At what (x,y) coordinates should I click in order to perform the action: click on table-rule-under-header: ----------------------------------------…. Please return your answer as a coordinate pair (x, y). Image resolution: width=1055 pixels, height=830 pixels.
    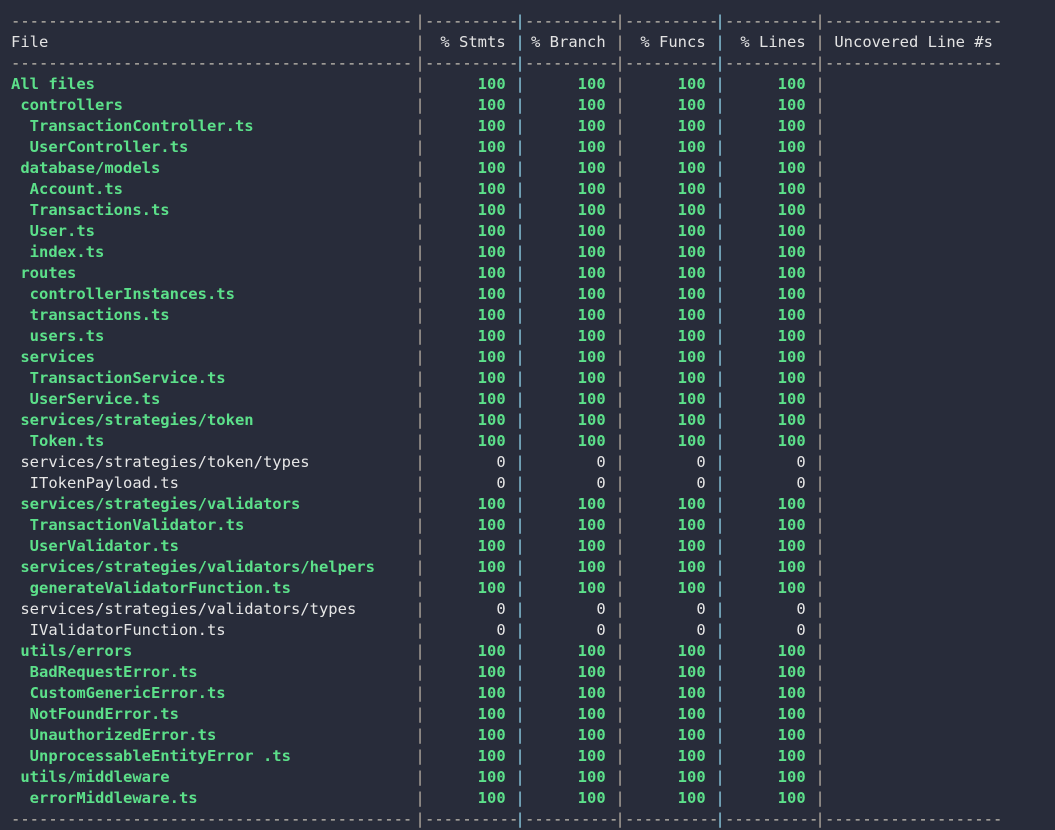
    Looking at the image, I should click on (527, 63).